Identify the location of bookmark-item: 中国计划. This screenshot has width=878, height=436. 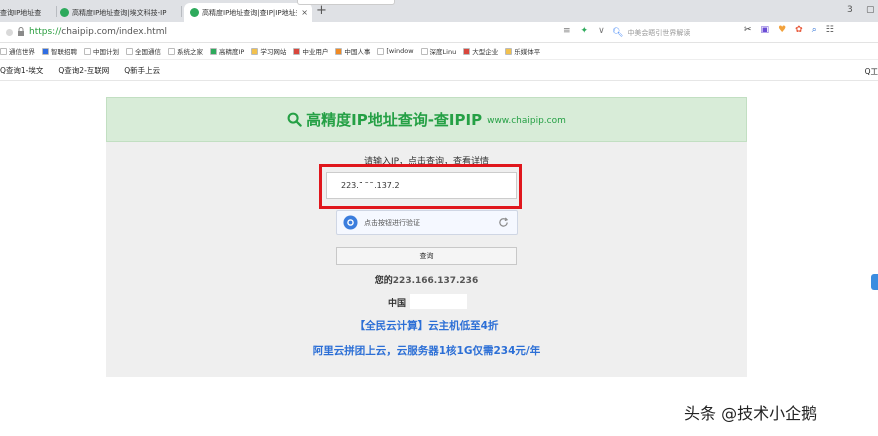
(101, 51).